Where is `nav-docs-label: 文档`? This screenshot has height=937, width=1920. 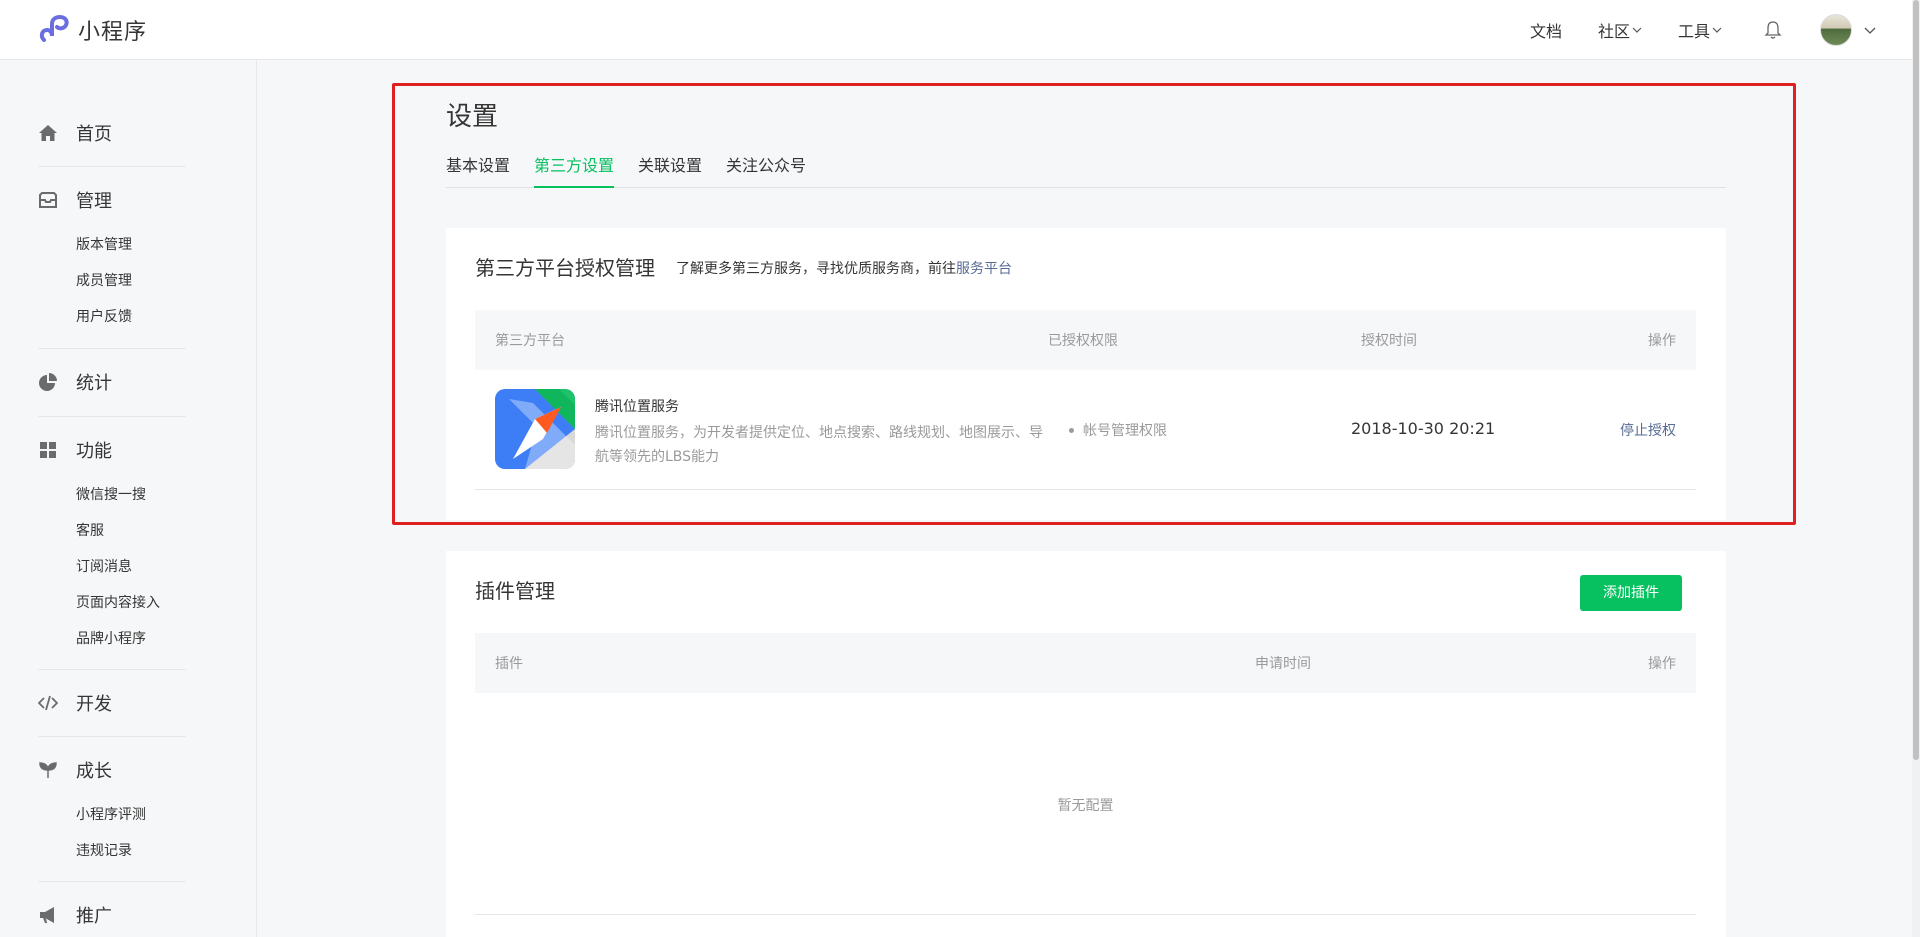 nav-docs-label: 文档 is located at coordinates (1545, 31).